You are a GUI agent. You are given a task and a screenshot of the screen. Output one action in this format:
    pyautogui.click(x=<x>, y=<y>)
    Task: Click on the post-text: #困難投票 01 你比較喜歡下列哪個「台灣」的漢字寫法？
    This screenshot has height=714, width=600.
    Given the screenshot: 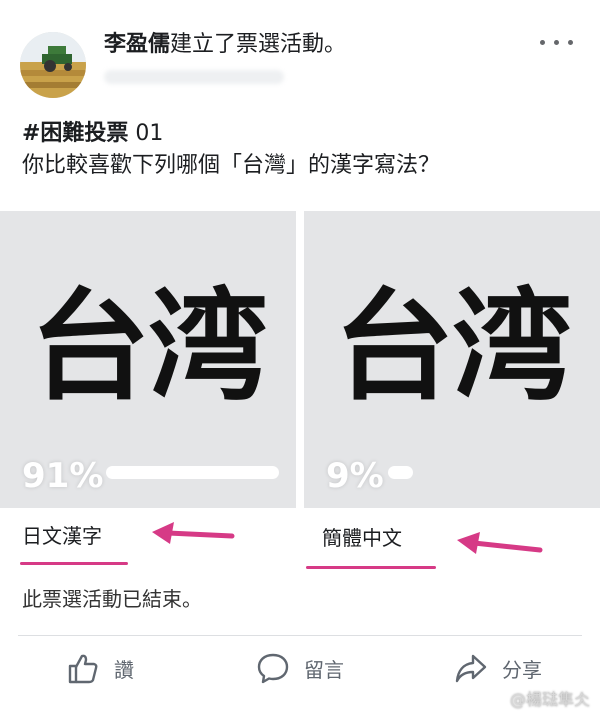 What is the action you would take?
    pyautogui.click(x=231, y=150)
    